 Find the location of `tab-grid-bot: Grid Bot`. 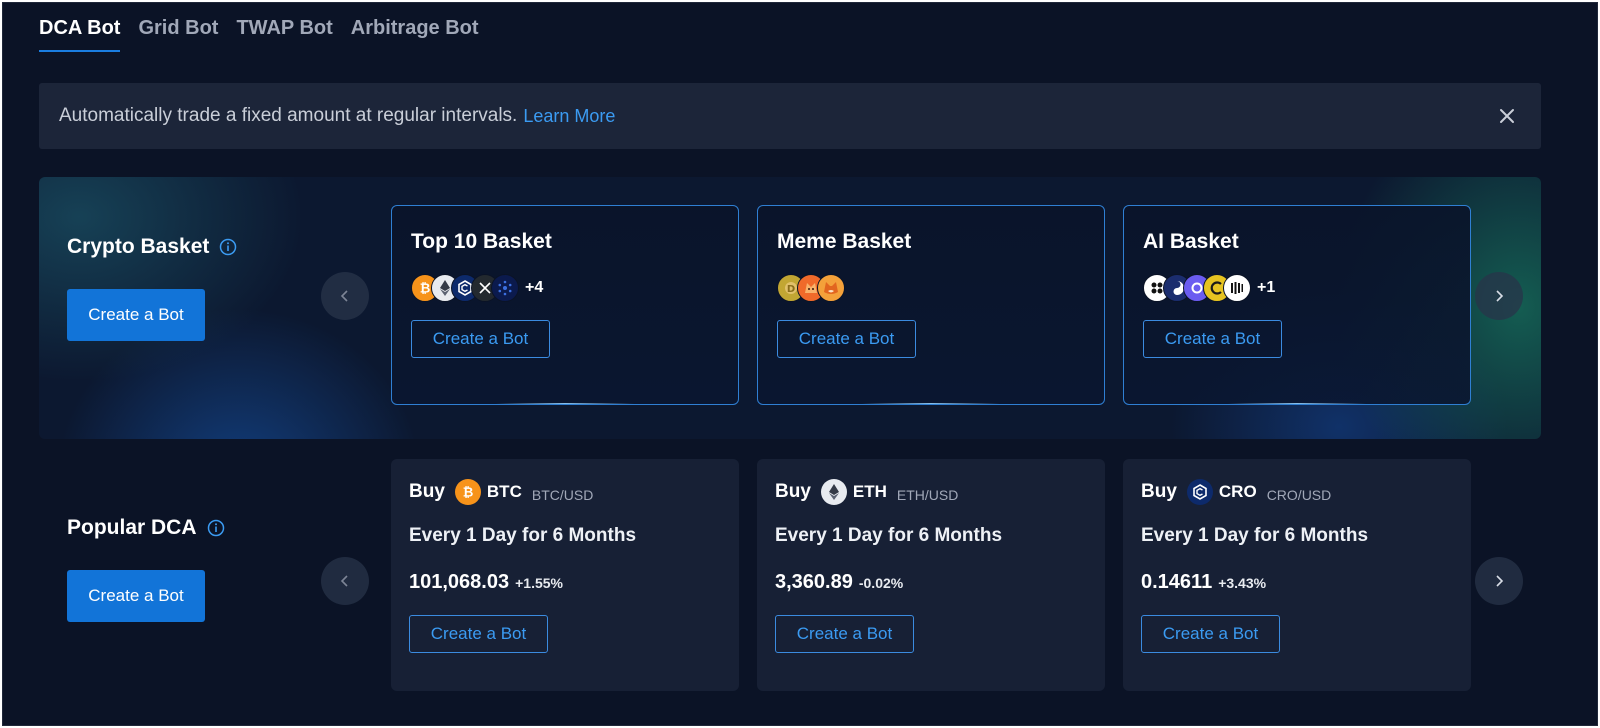

tab-grid-bot: Grid Bot is located at coordinates (178, 34).